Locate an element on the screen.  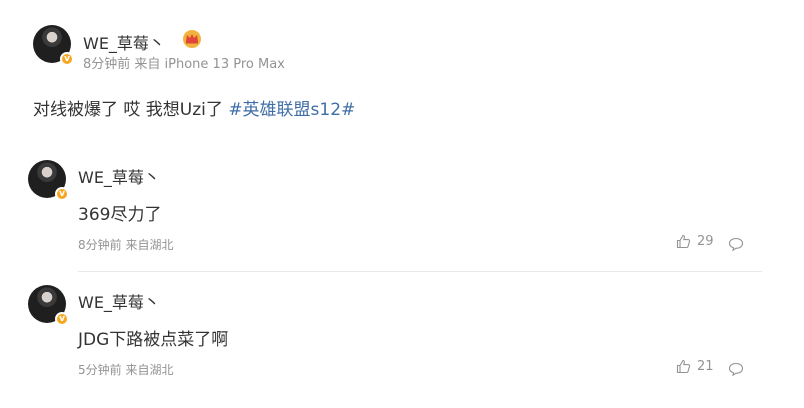
comment-text: JDG下路被点菜了啊 is located at coordinates (153, 340).